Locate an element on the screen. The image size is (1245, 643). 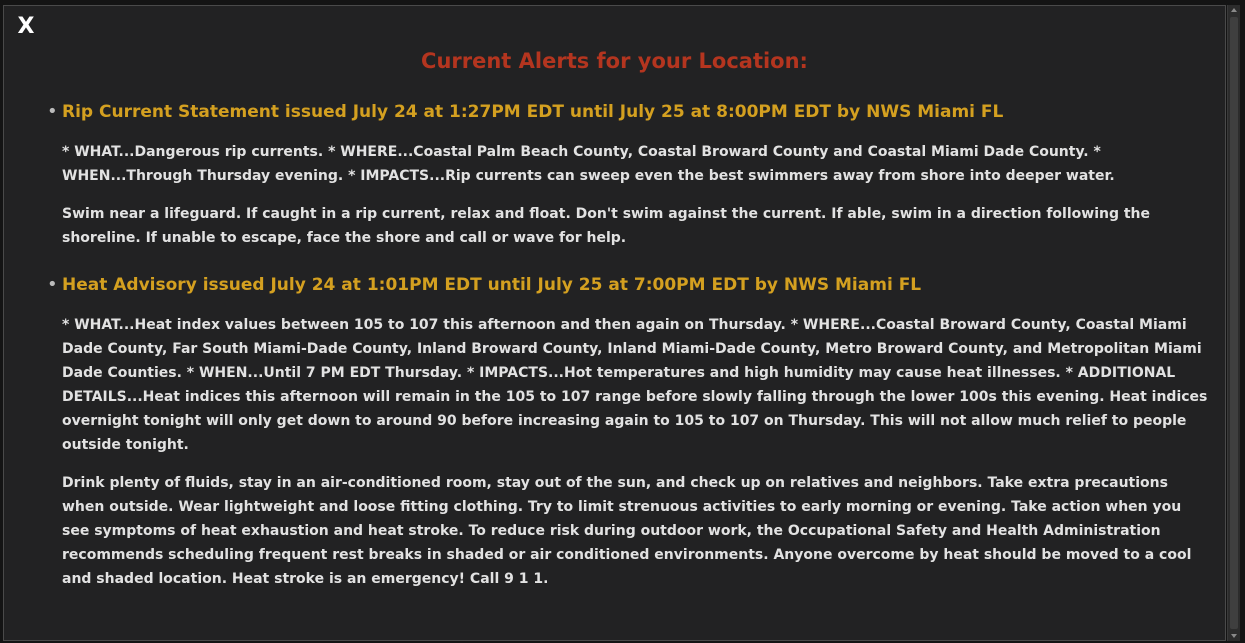
scroll-down-icon is located at coordinates (1234, 636).